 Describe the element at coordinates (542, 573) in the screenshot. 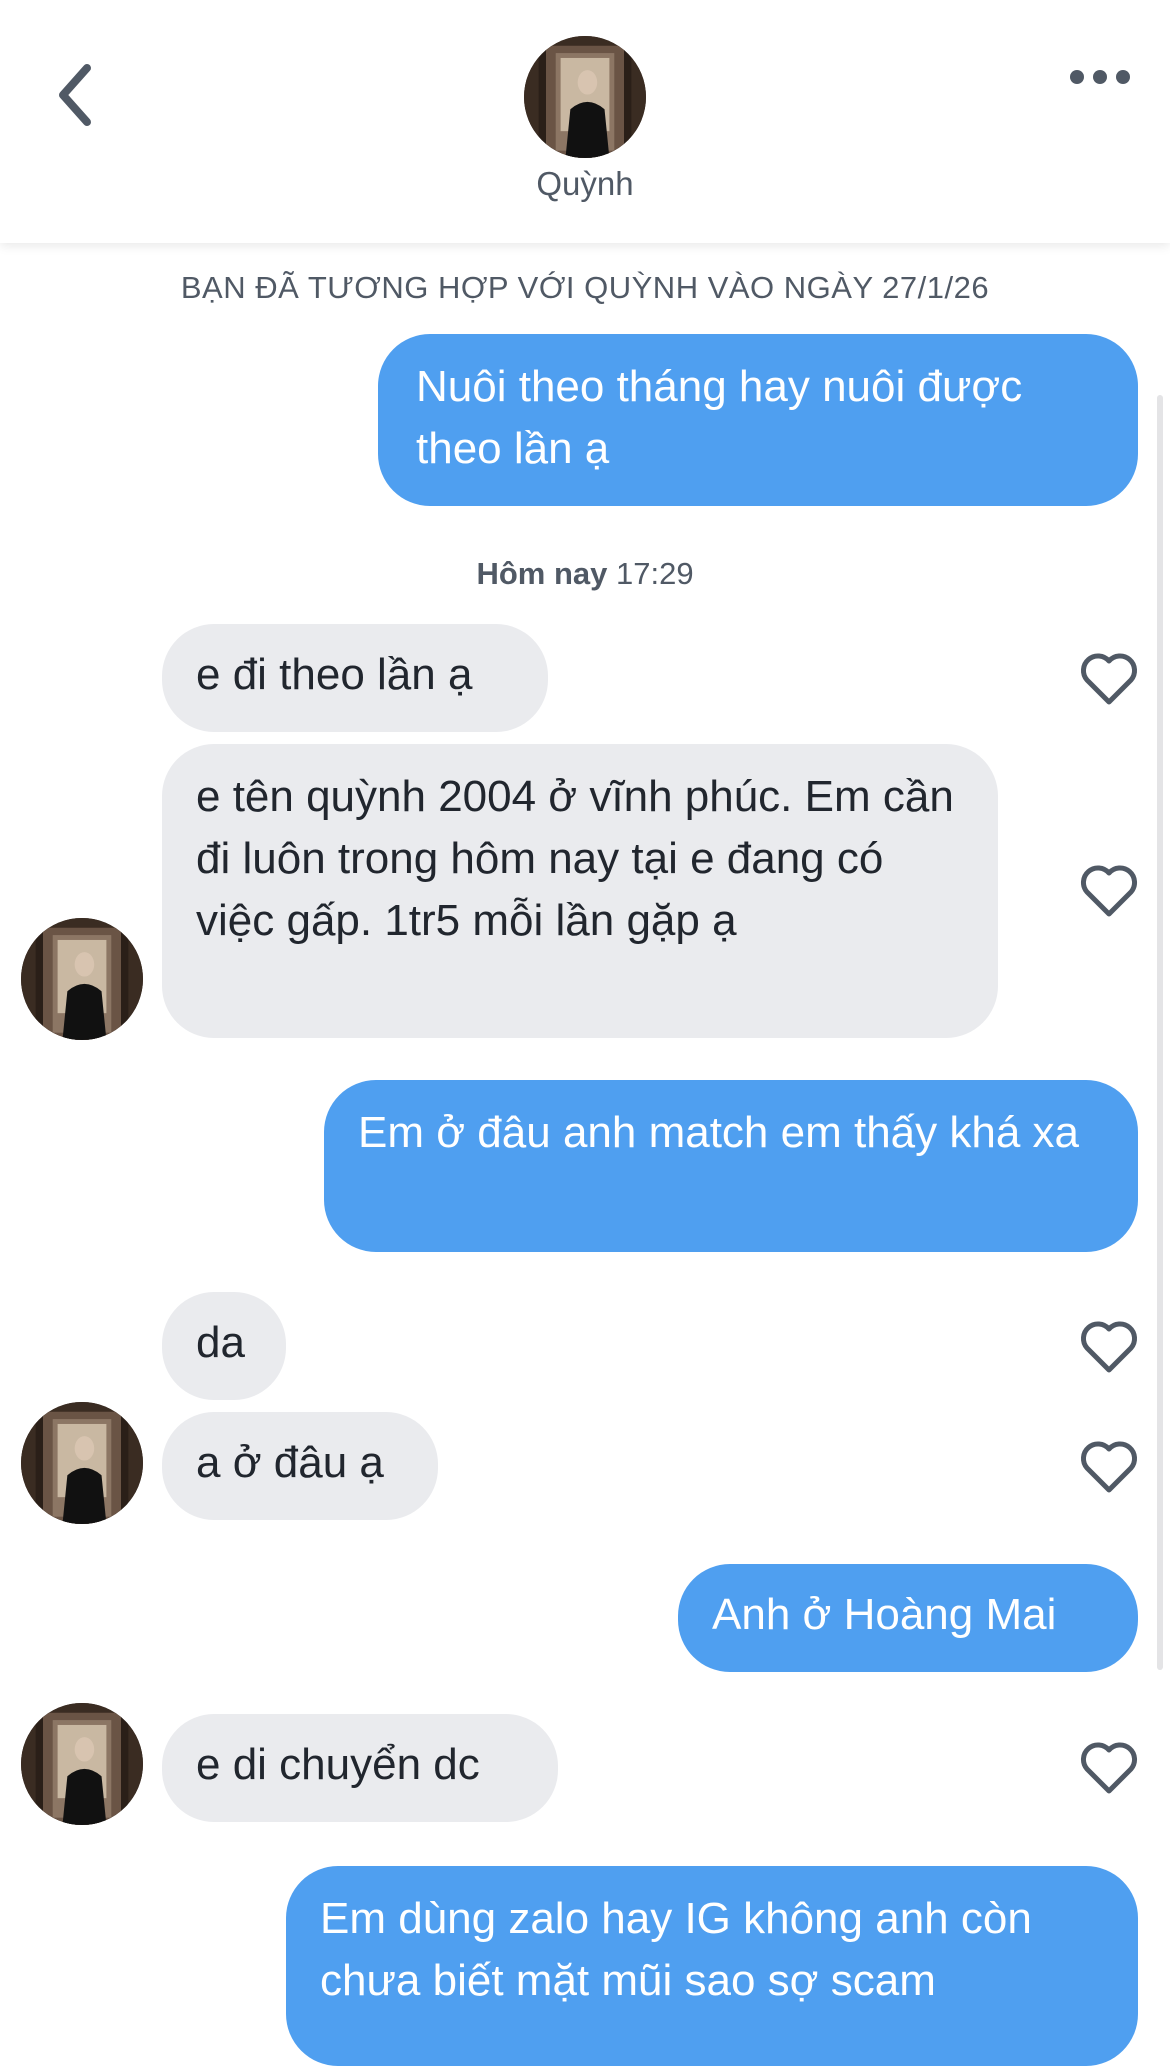

I see `timestamp-day: Hôm nay` at that location.